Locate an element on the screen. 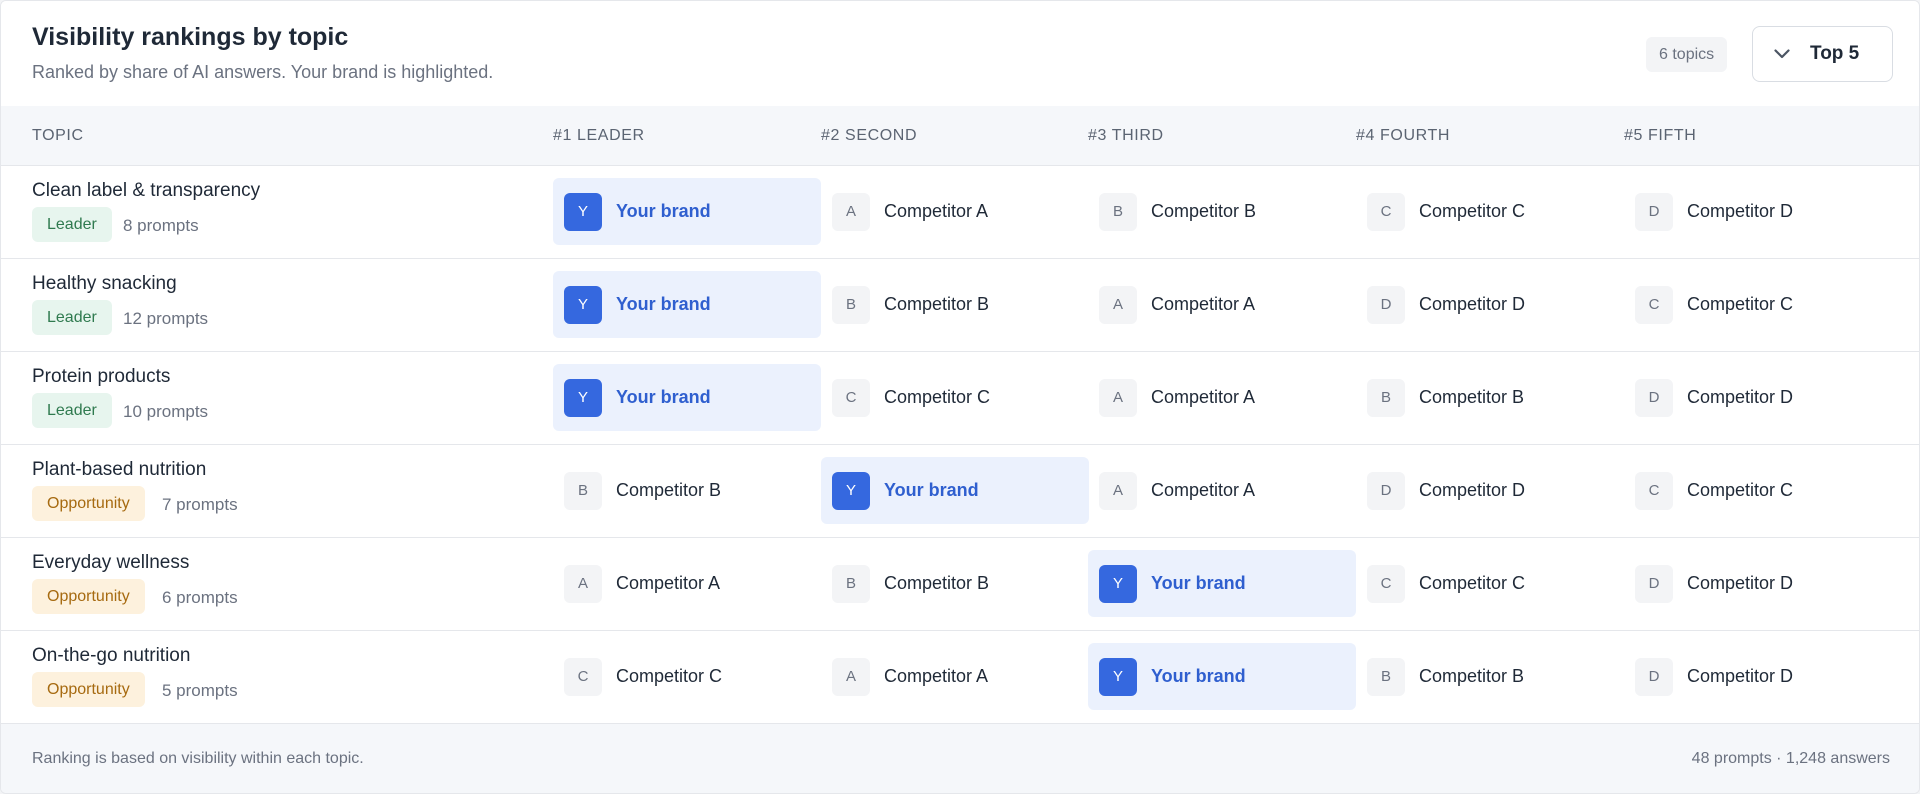 The image size is (1920, 794). column-header-rank-5: #5 FIFTH is located at coordinates (1660, 135).